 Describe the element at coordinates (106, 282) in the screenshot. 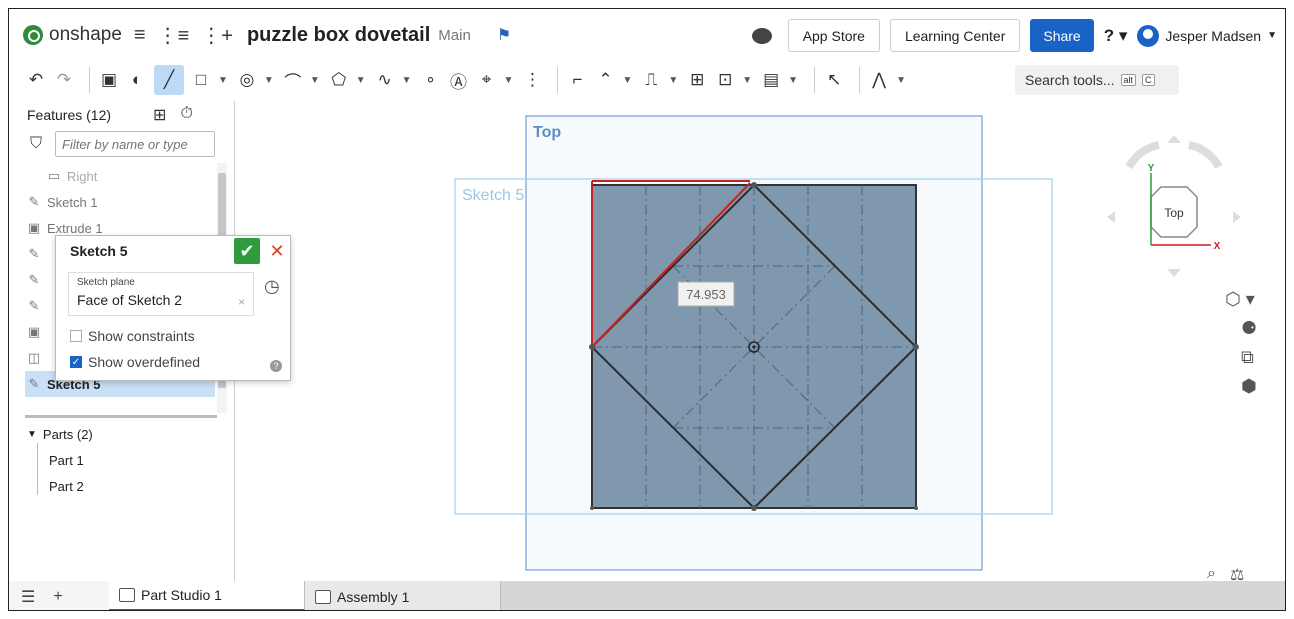

I see `sketch-plane-label: Sketch plane` at that location.